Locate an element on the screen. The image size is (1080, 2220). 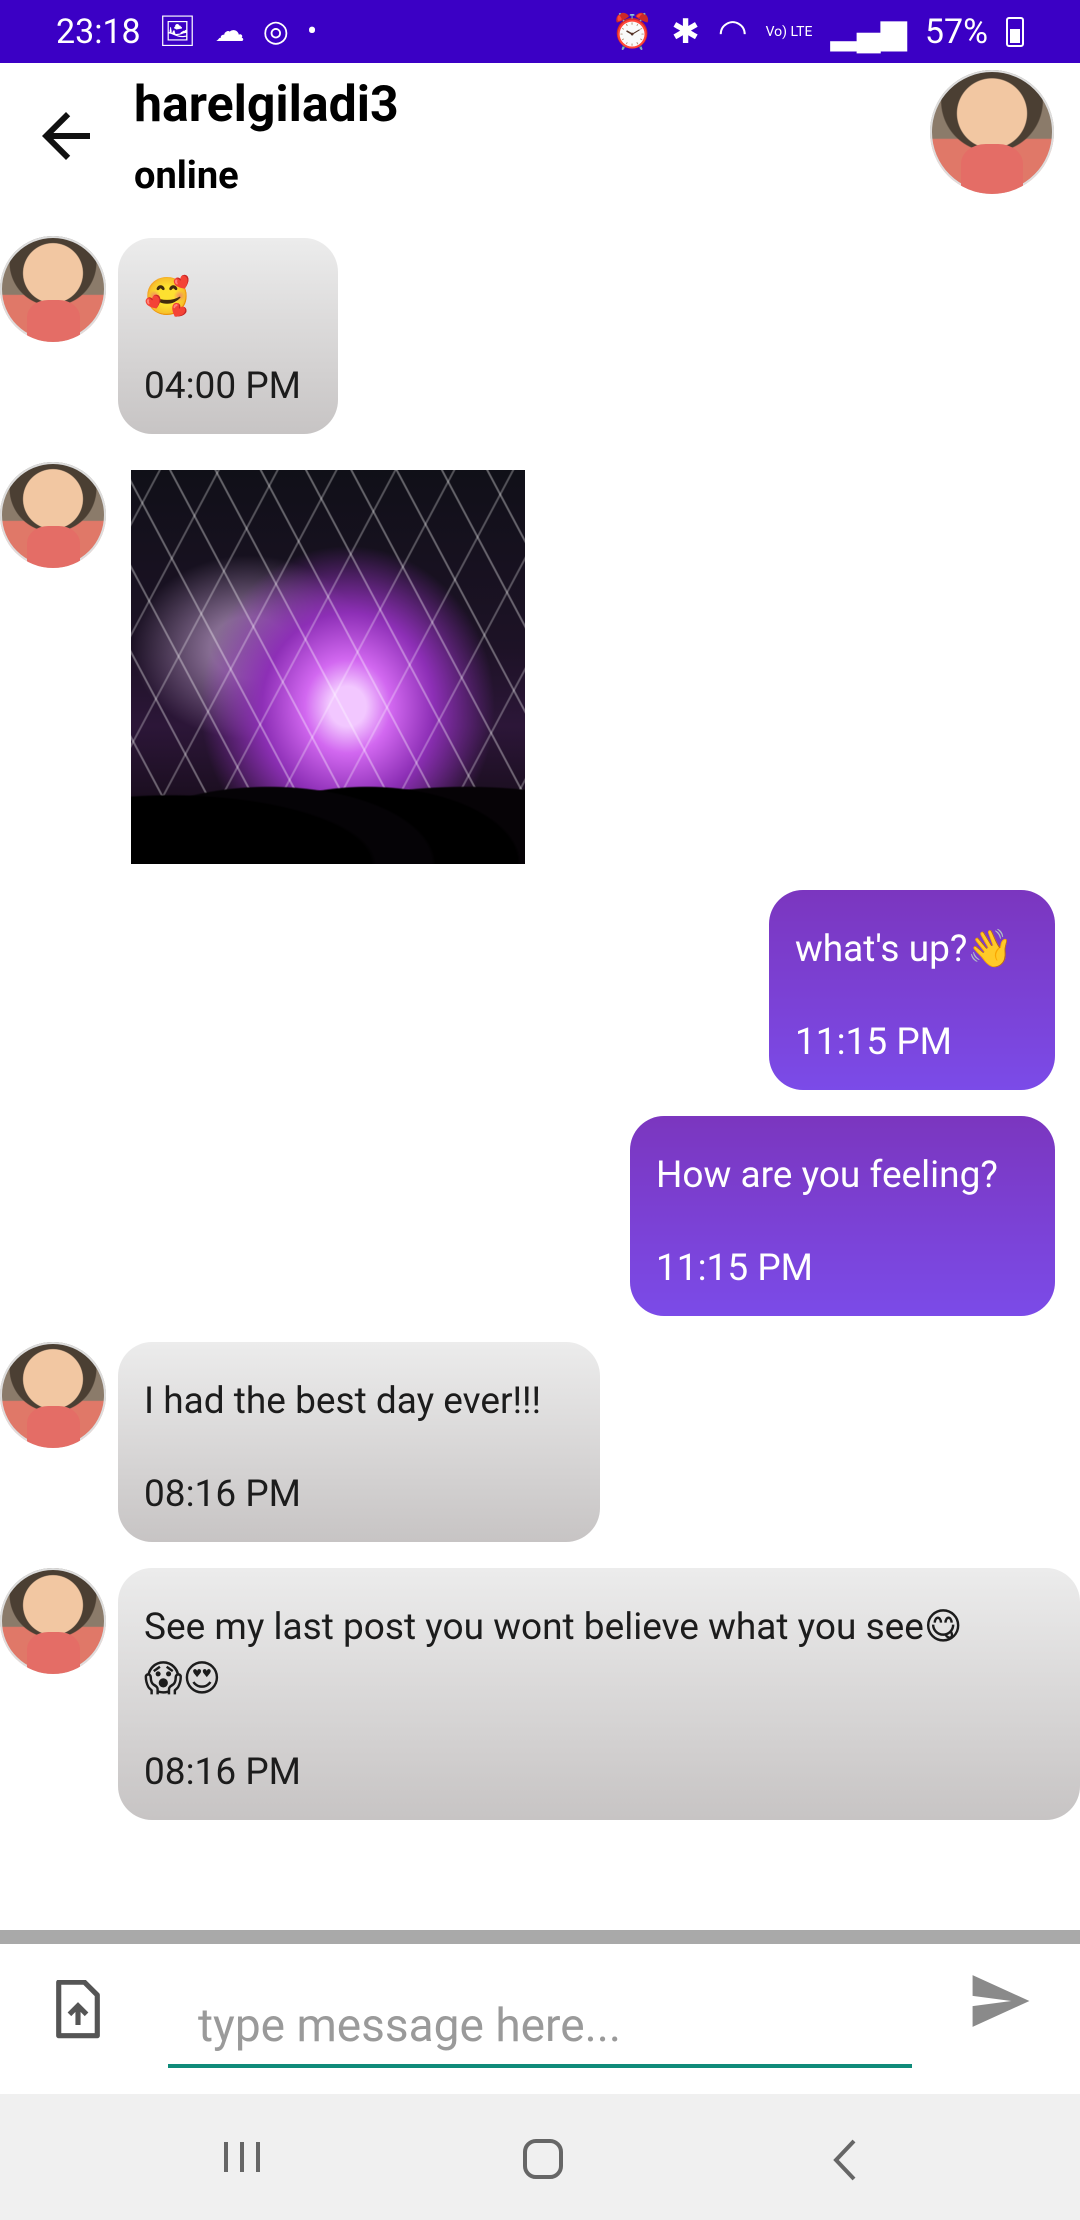
back-arrow-icon is located at coordinates (66, 136).